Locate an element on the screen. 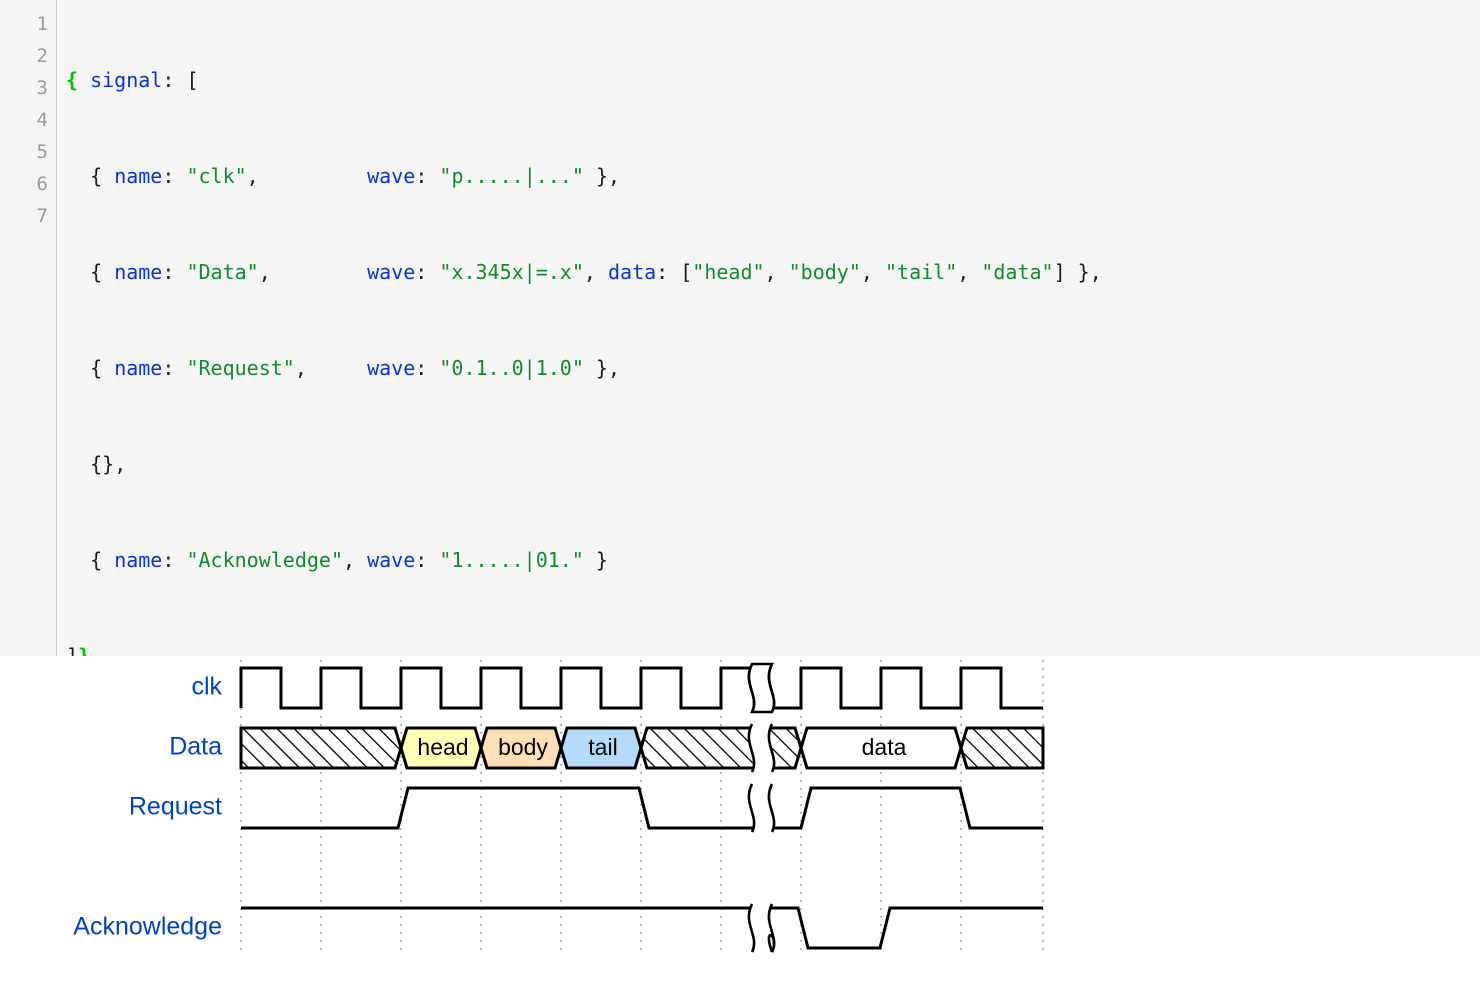  code-line-5: {}, is located at coordinates (108, 464).